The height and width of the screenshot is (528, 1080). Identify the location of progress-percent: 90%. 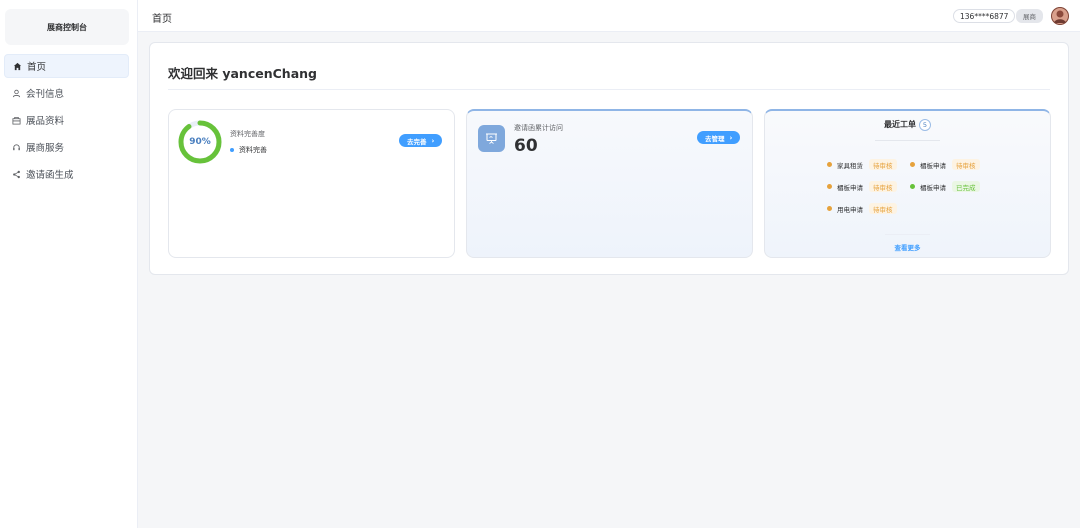
(200, 142).